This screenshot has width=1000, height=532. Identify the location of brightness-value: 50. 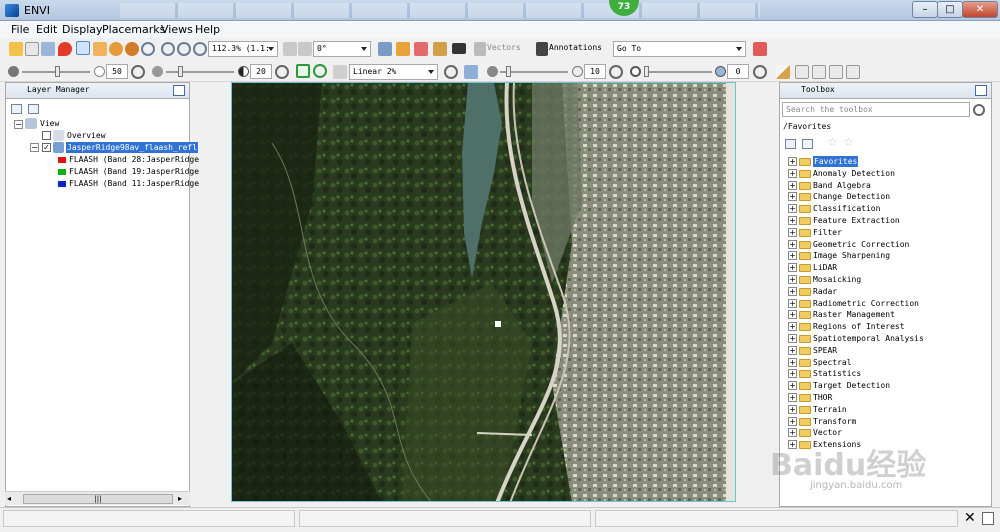
(117, 71).